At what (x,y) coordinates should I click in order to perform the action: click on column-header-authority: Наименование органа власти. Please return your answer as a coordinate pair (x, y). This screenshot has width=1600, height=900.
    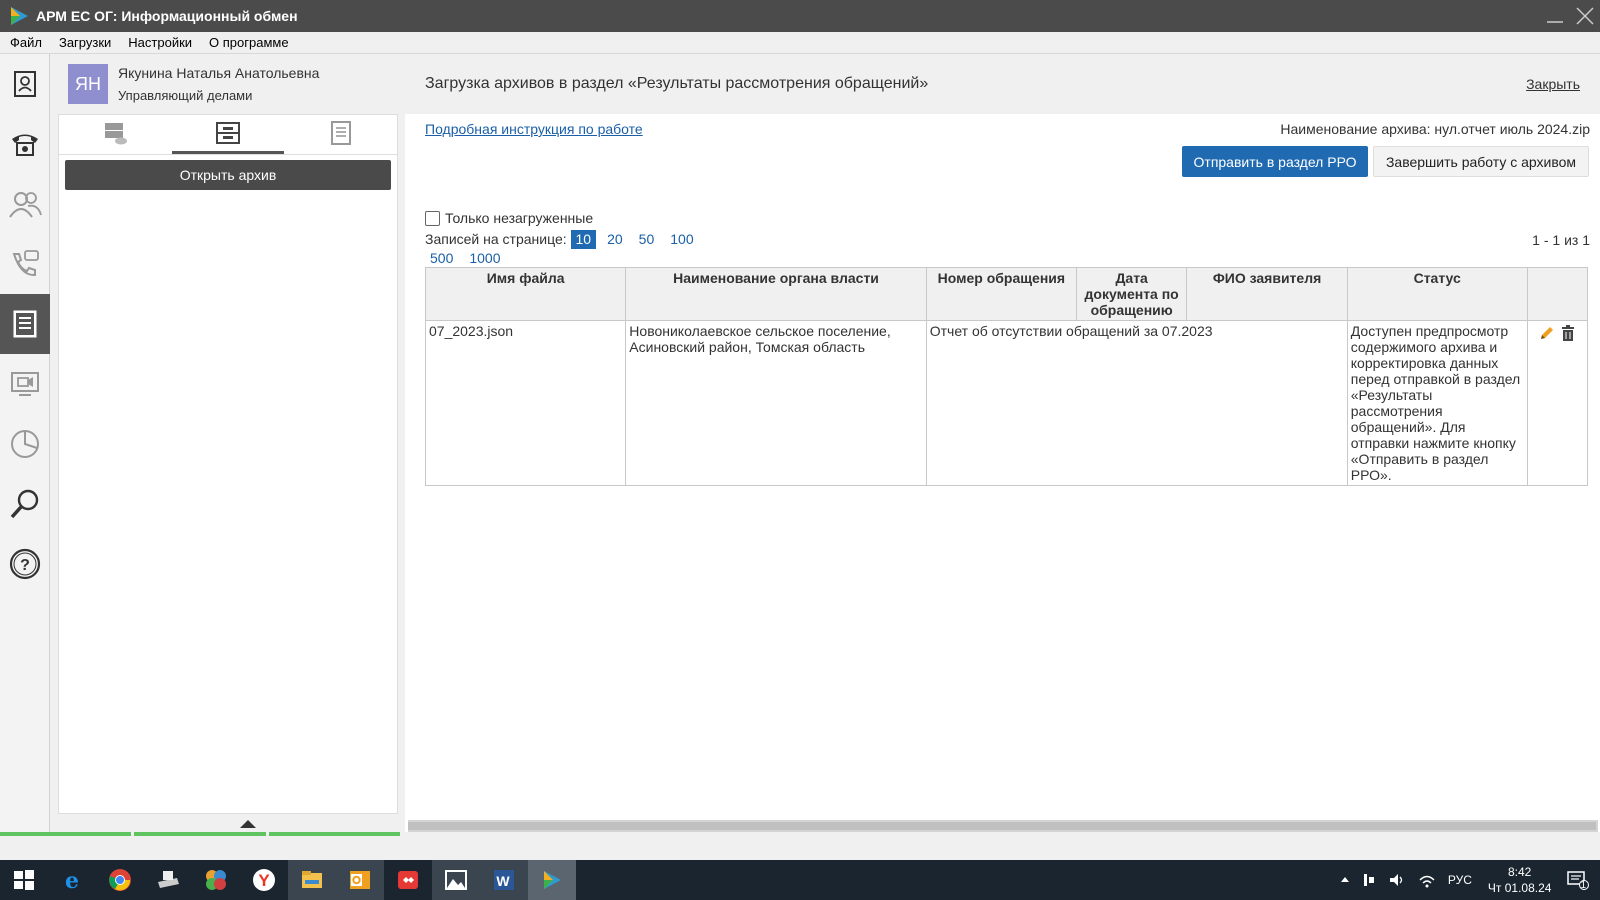
    Looking at the image, I should click on (776, 294).